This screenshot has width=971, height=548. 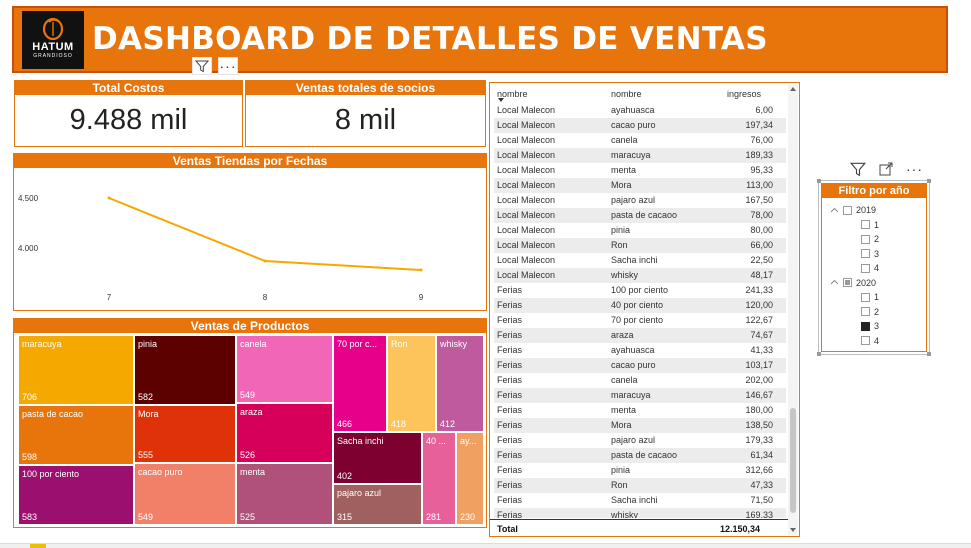 What do you see at coordinates (185, 494) in the screenshot?
I see `treemap-tile: cacao puro 549` at bounding box center [185, 494].